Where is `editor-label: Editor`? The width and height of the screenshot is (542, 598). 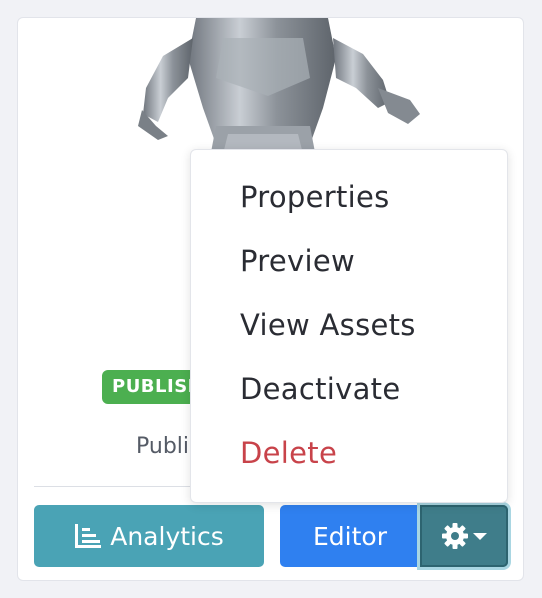 editor-label: Editor is located at coordinates (350, 536).